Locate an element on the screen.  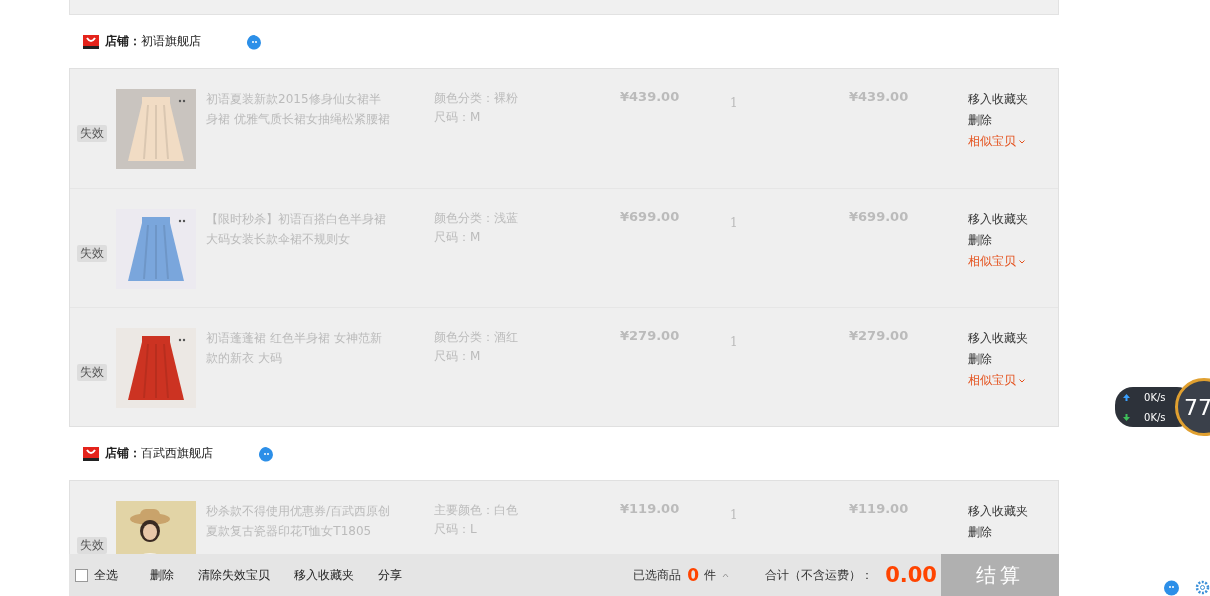
download-arrow-icon is located at coordinates (1126, 417).